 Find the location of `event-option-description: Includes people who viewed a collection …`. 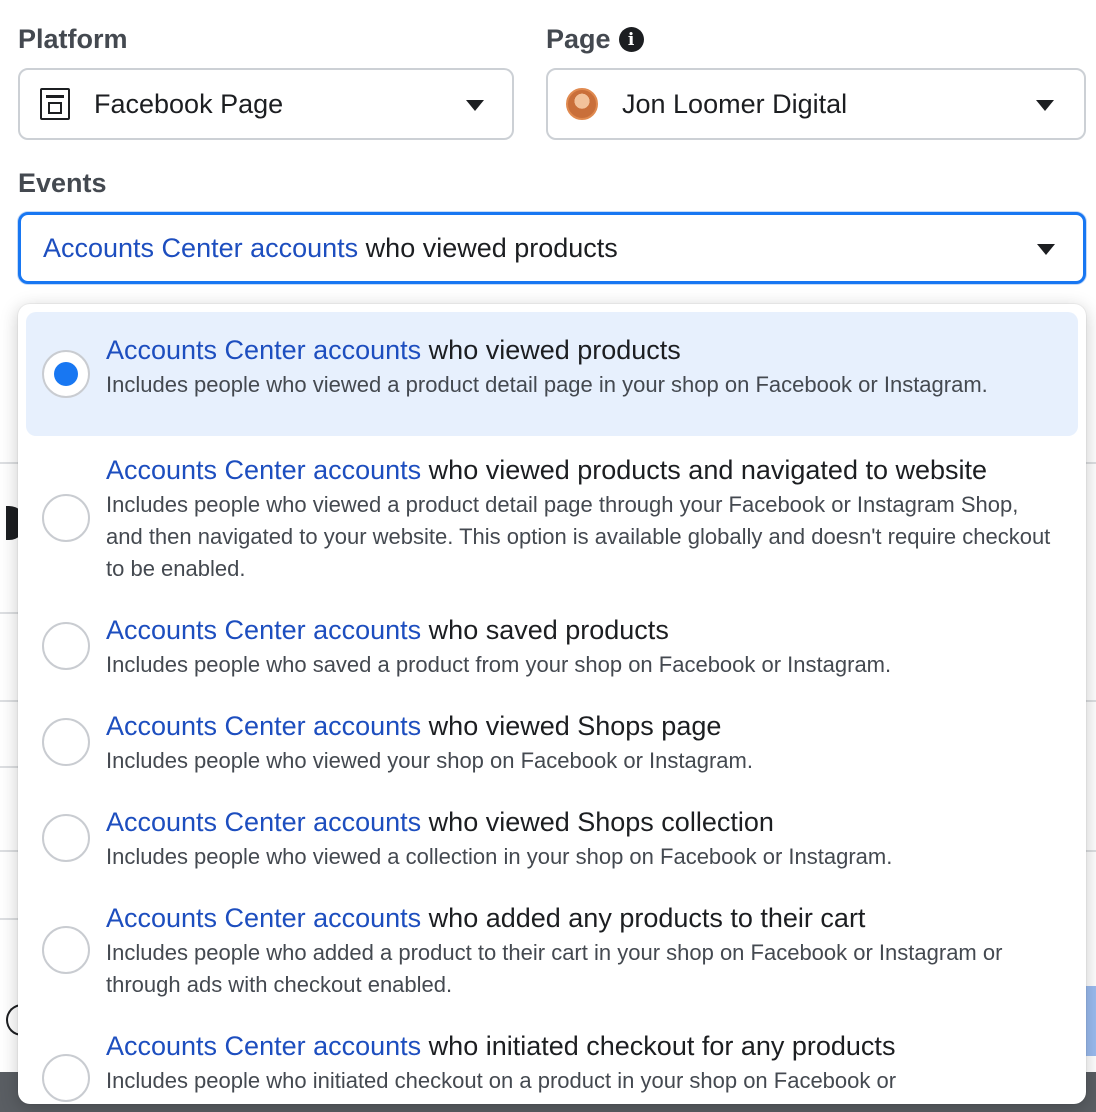

event-option-description: Includes people who viewed a collection … is located at coordinates (499, 856).